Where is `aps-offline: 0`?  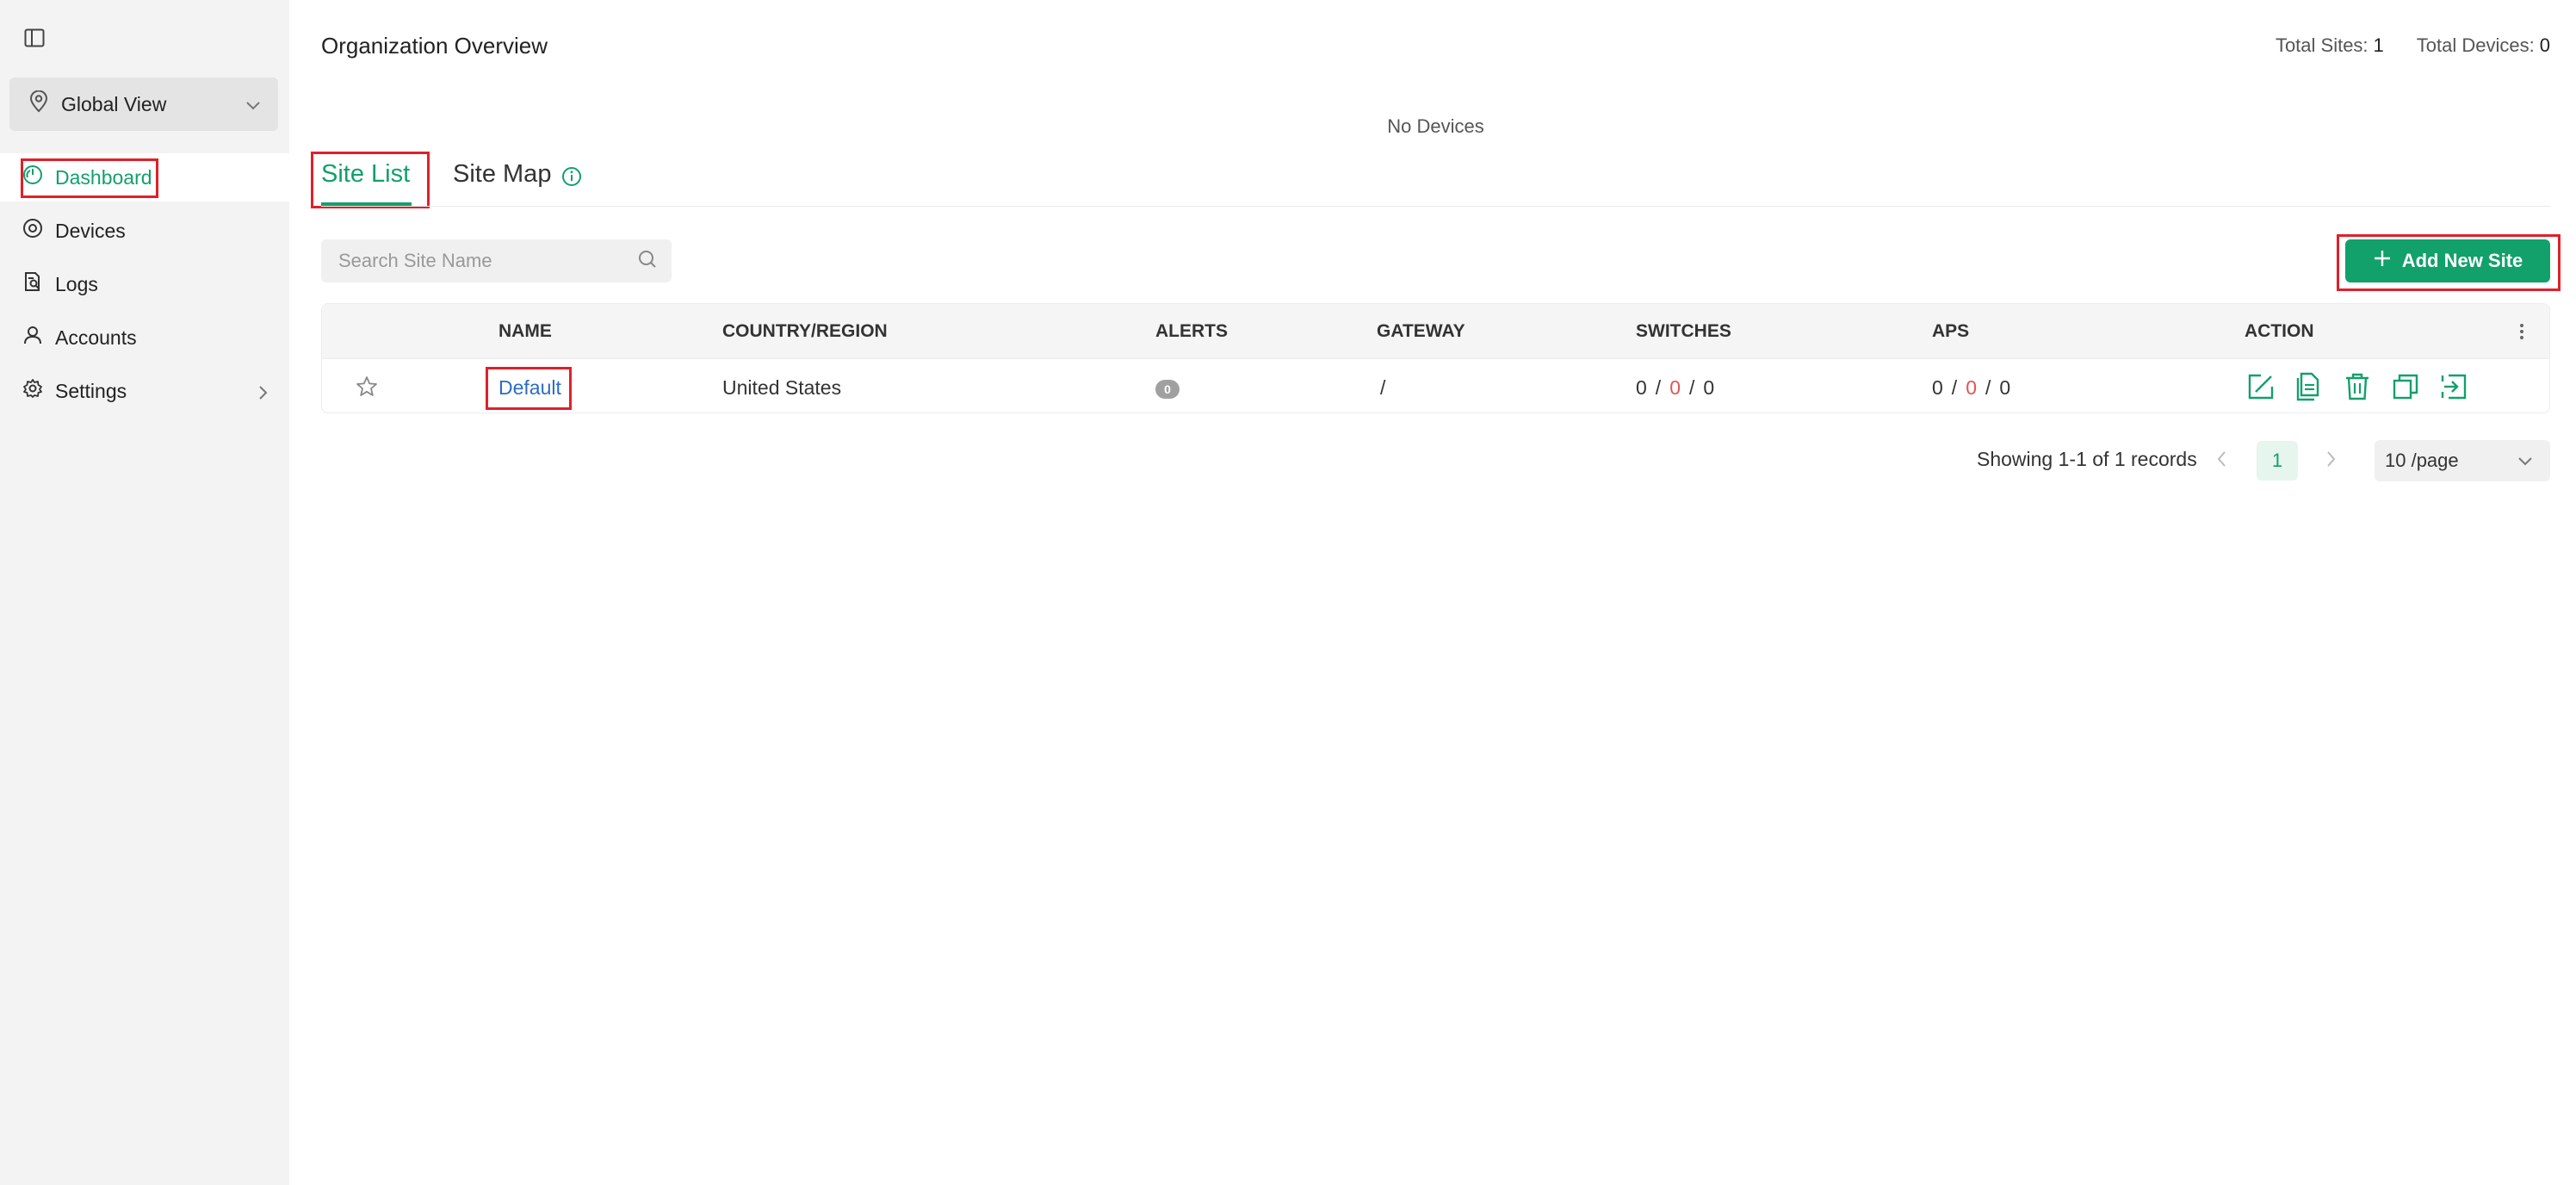
aps-offline: 0 is located at coordinates (1971, 387).